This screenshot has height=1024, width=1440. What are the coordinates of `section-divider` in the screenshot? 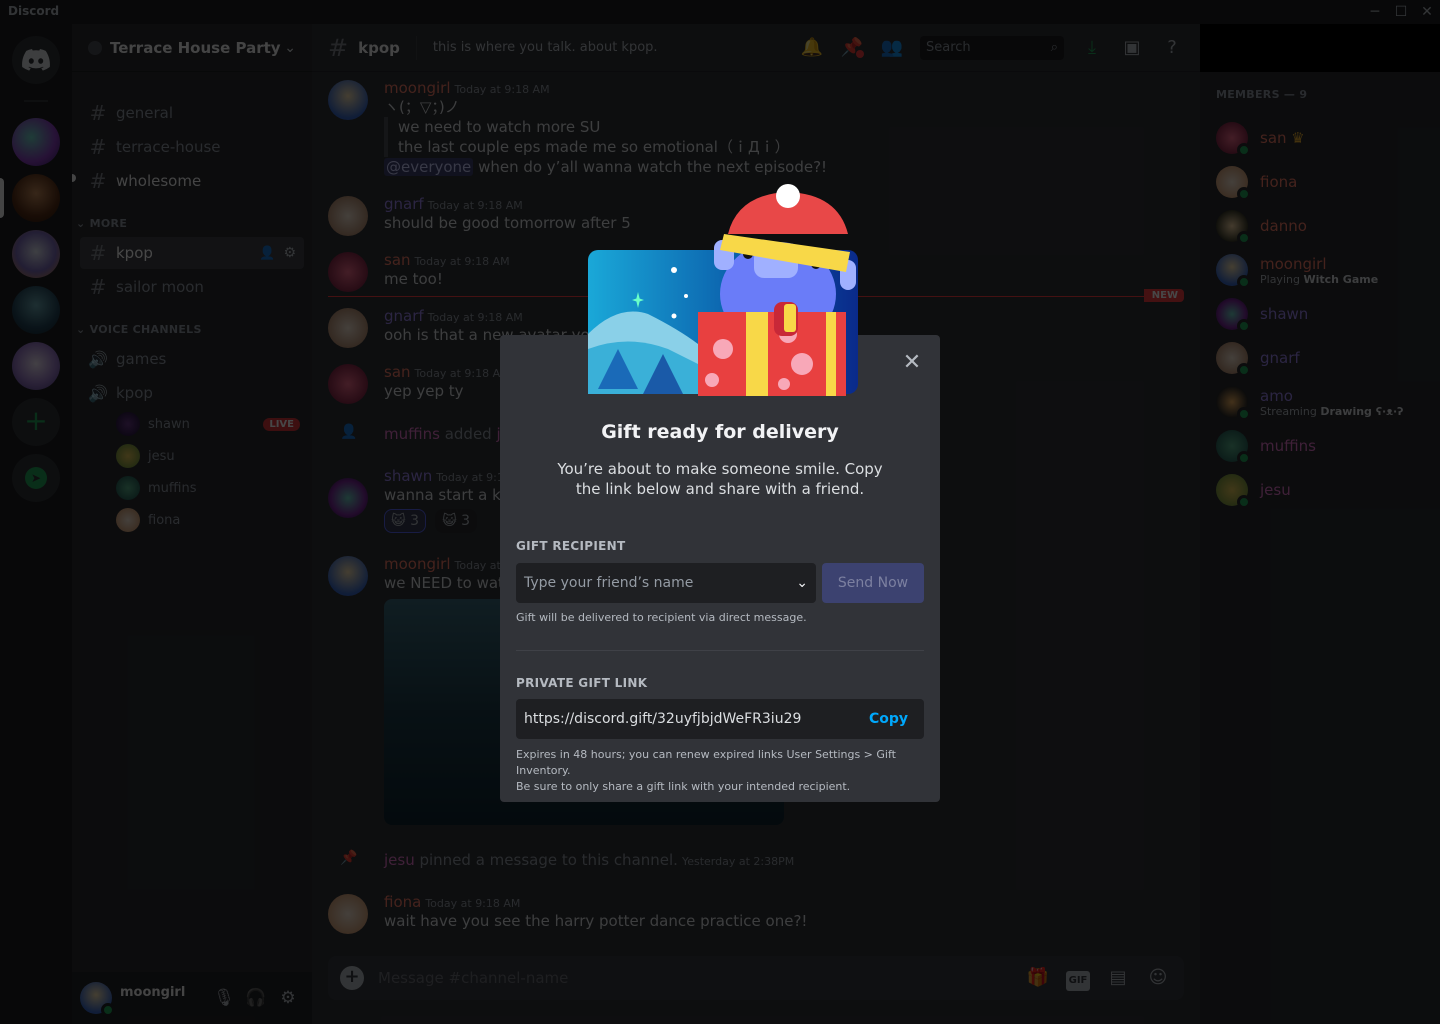 It's located at (720, 650).